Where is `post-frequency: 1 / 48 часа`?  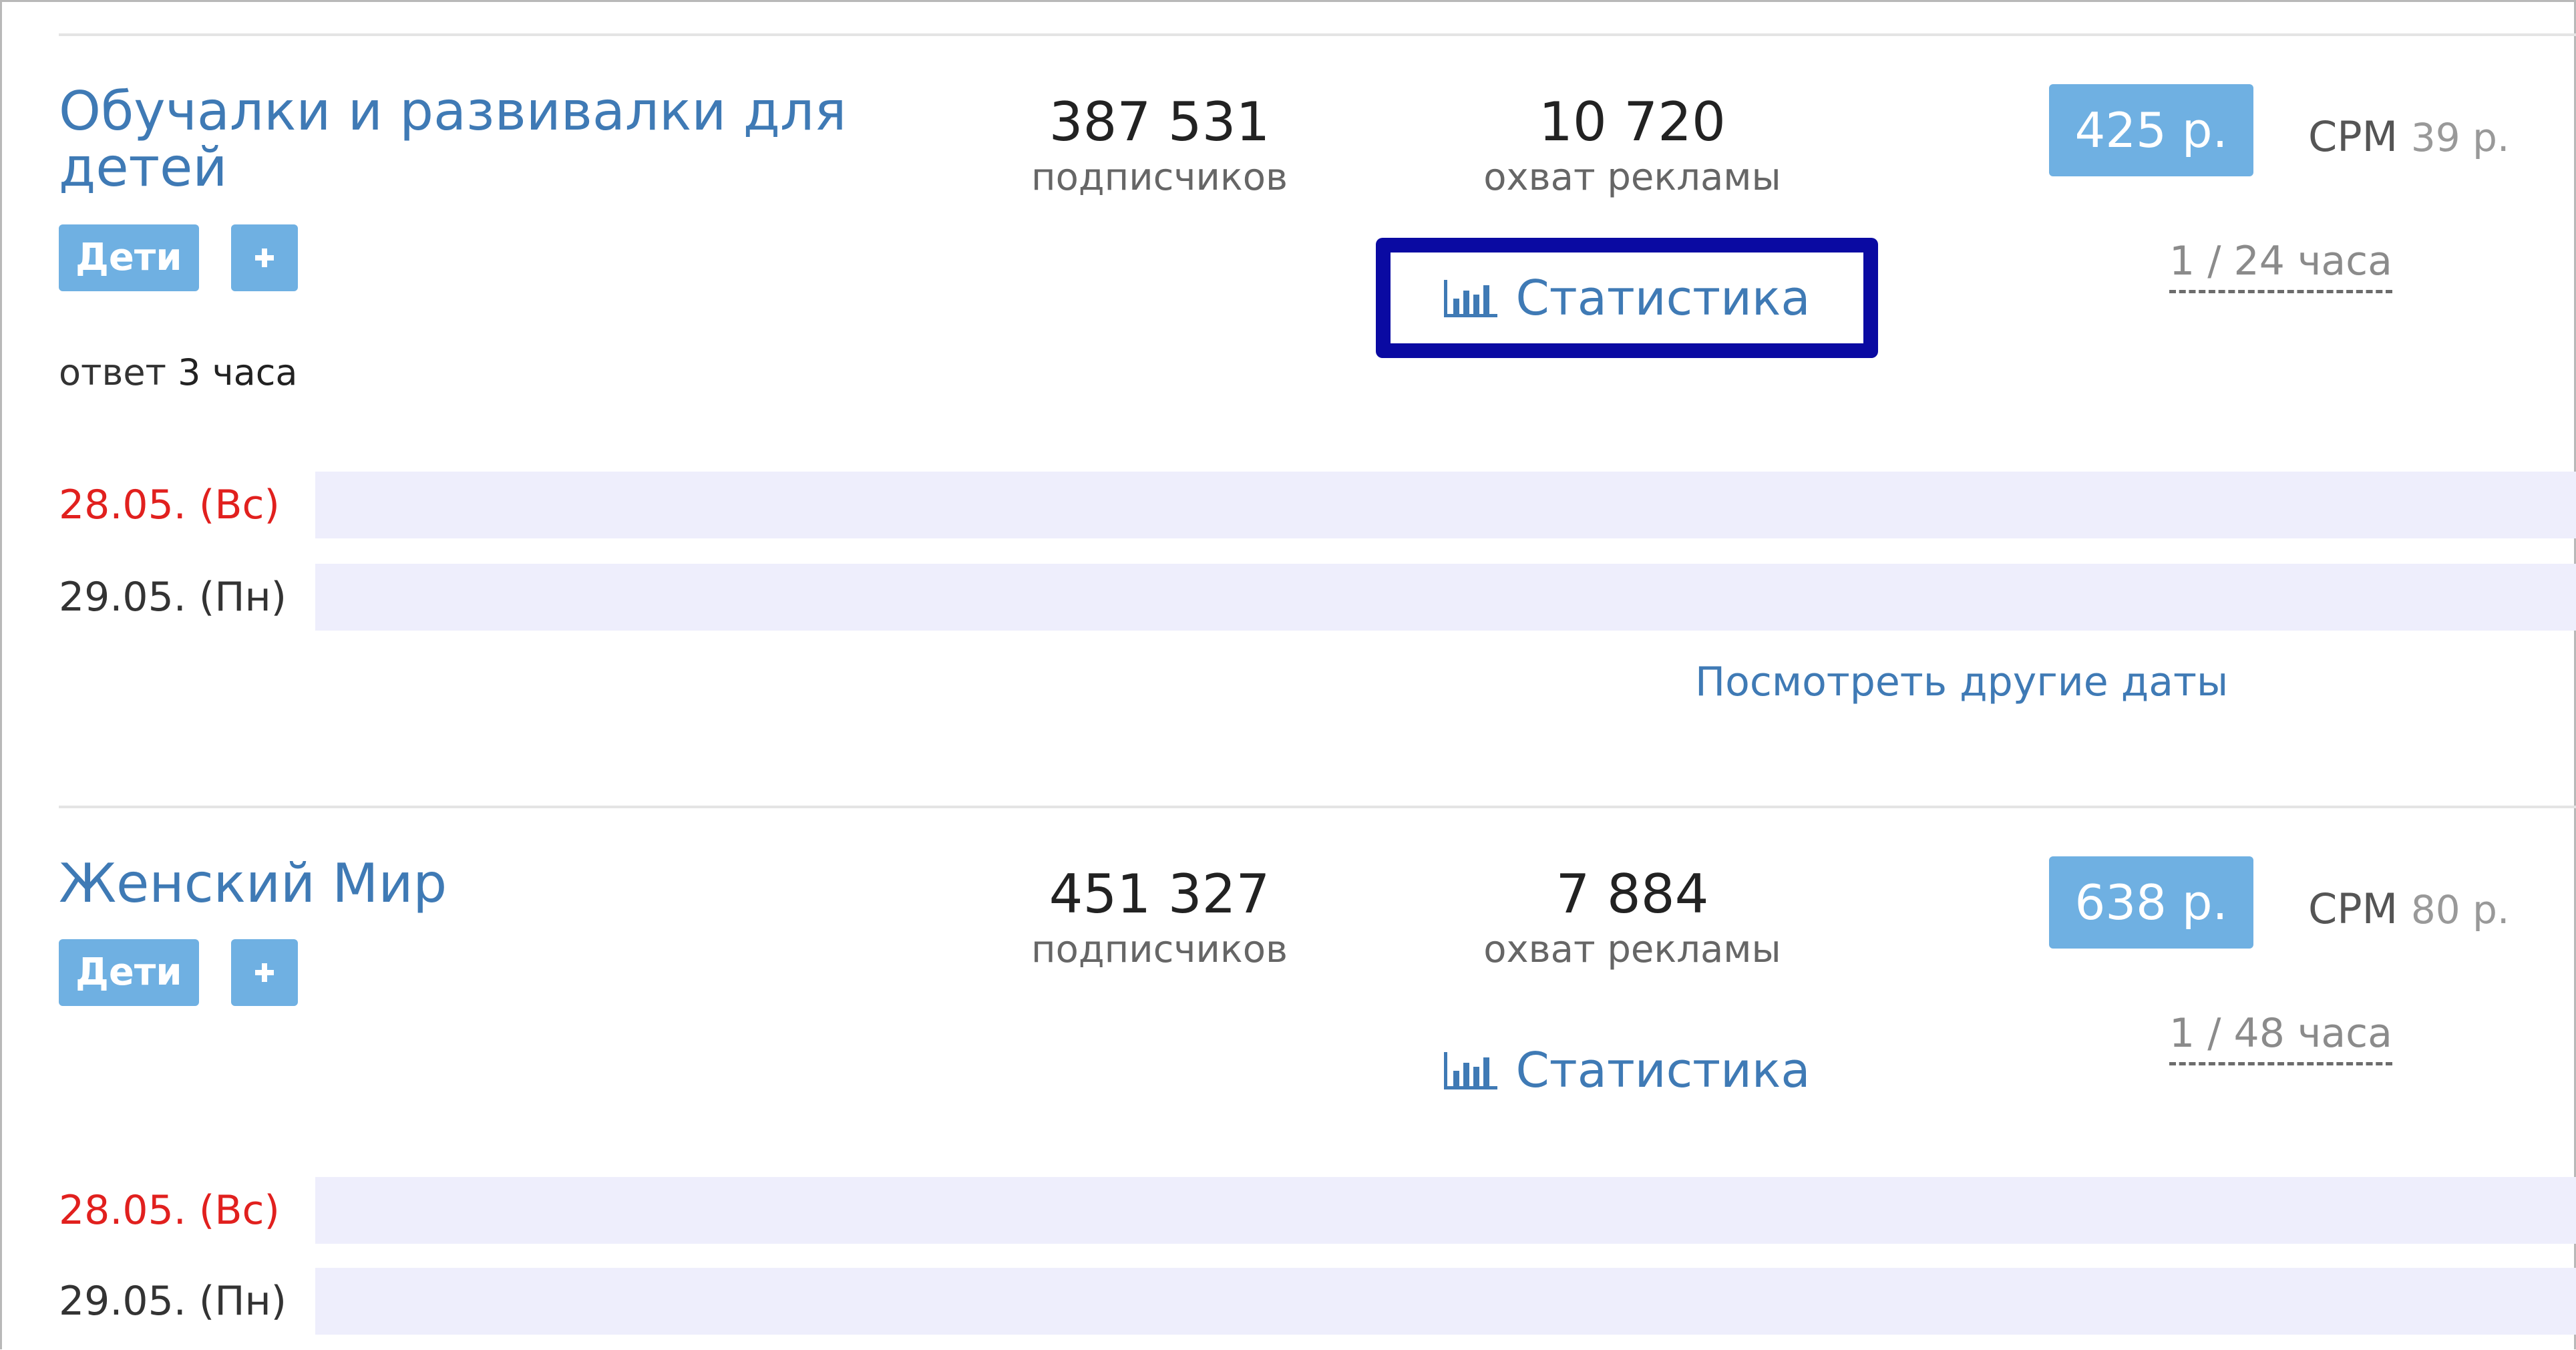
post-frequency: 1 / 48 часа is located at coordinates (2280, 1037).